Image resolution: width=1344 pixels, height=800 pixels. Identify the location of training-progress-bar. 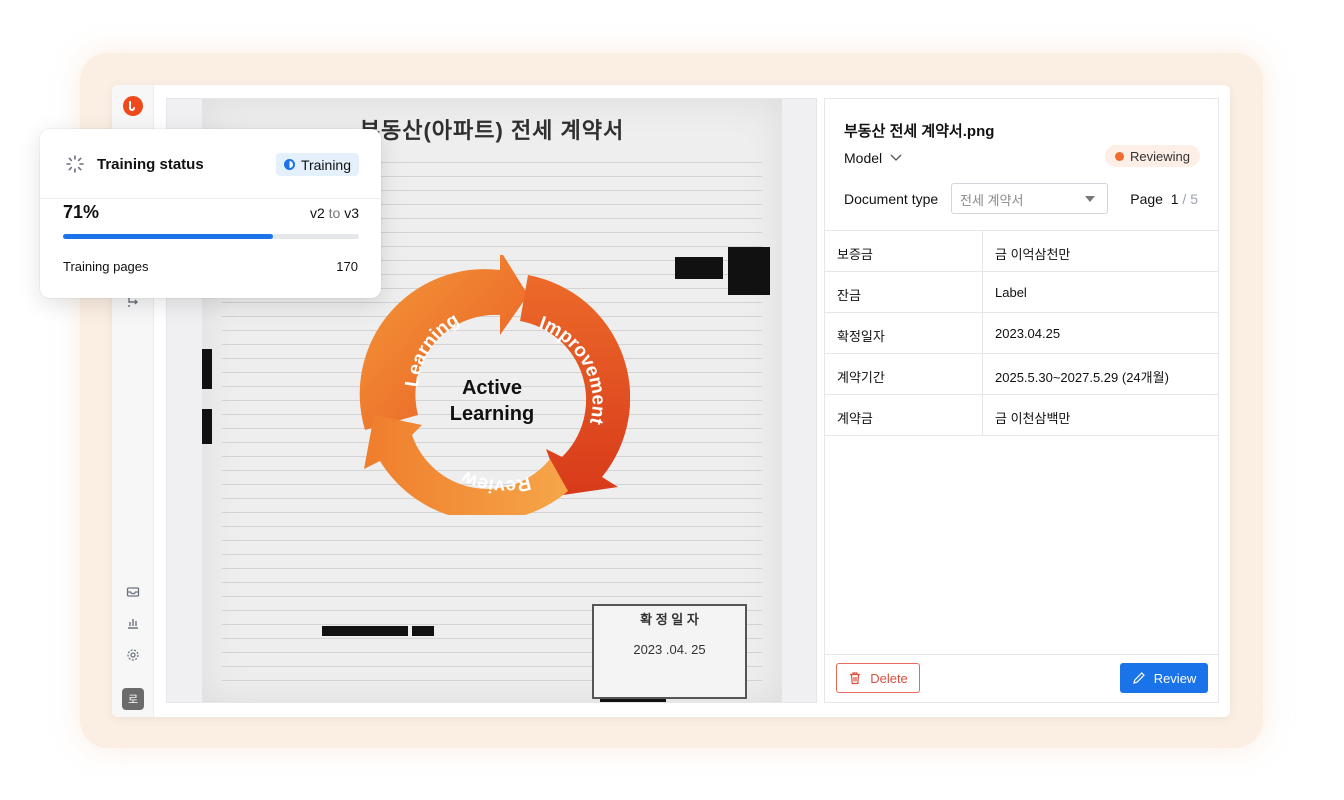
(211, 236).